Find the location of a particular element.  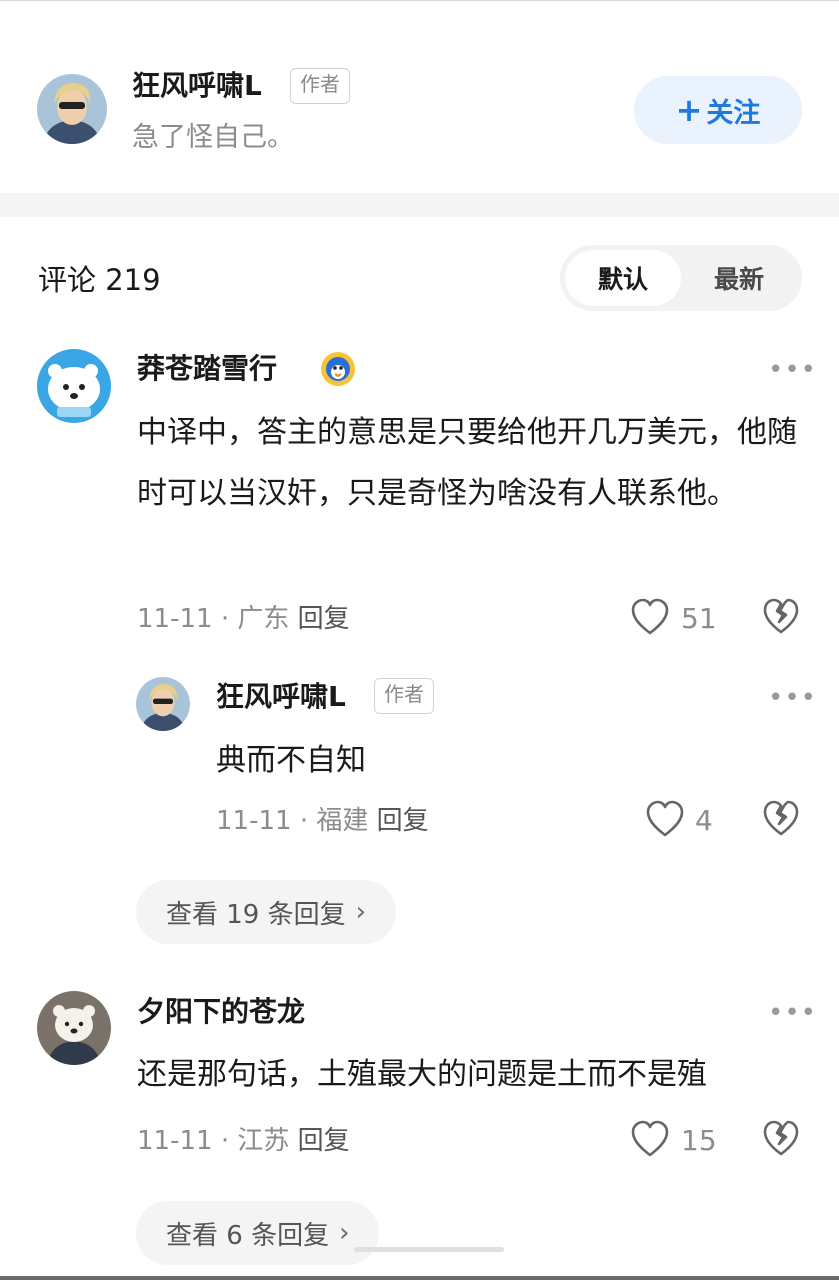

comment-meta: 11-11 · 广东 回复 is located at coordinates (243, 619).